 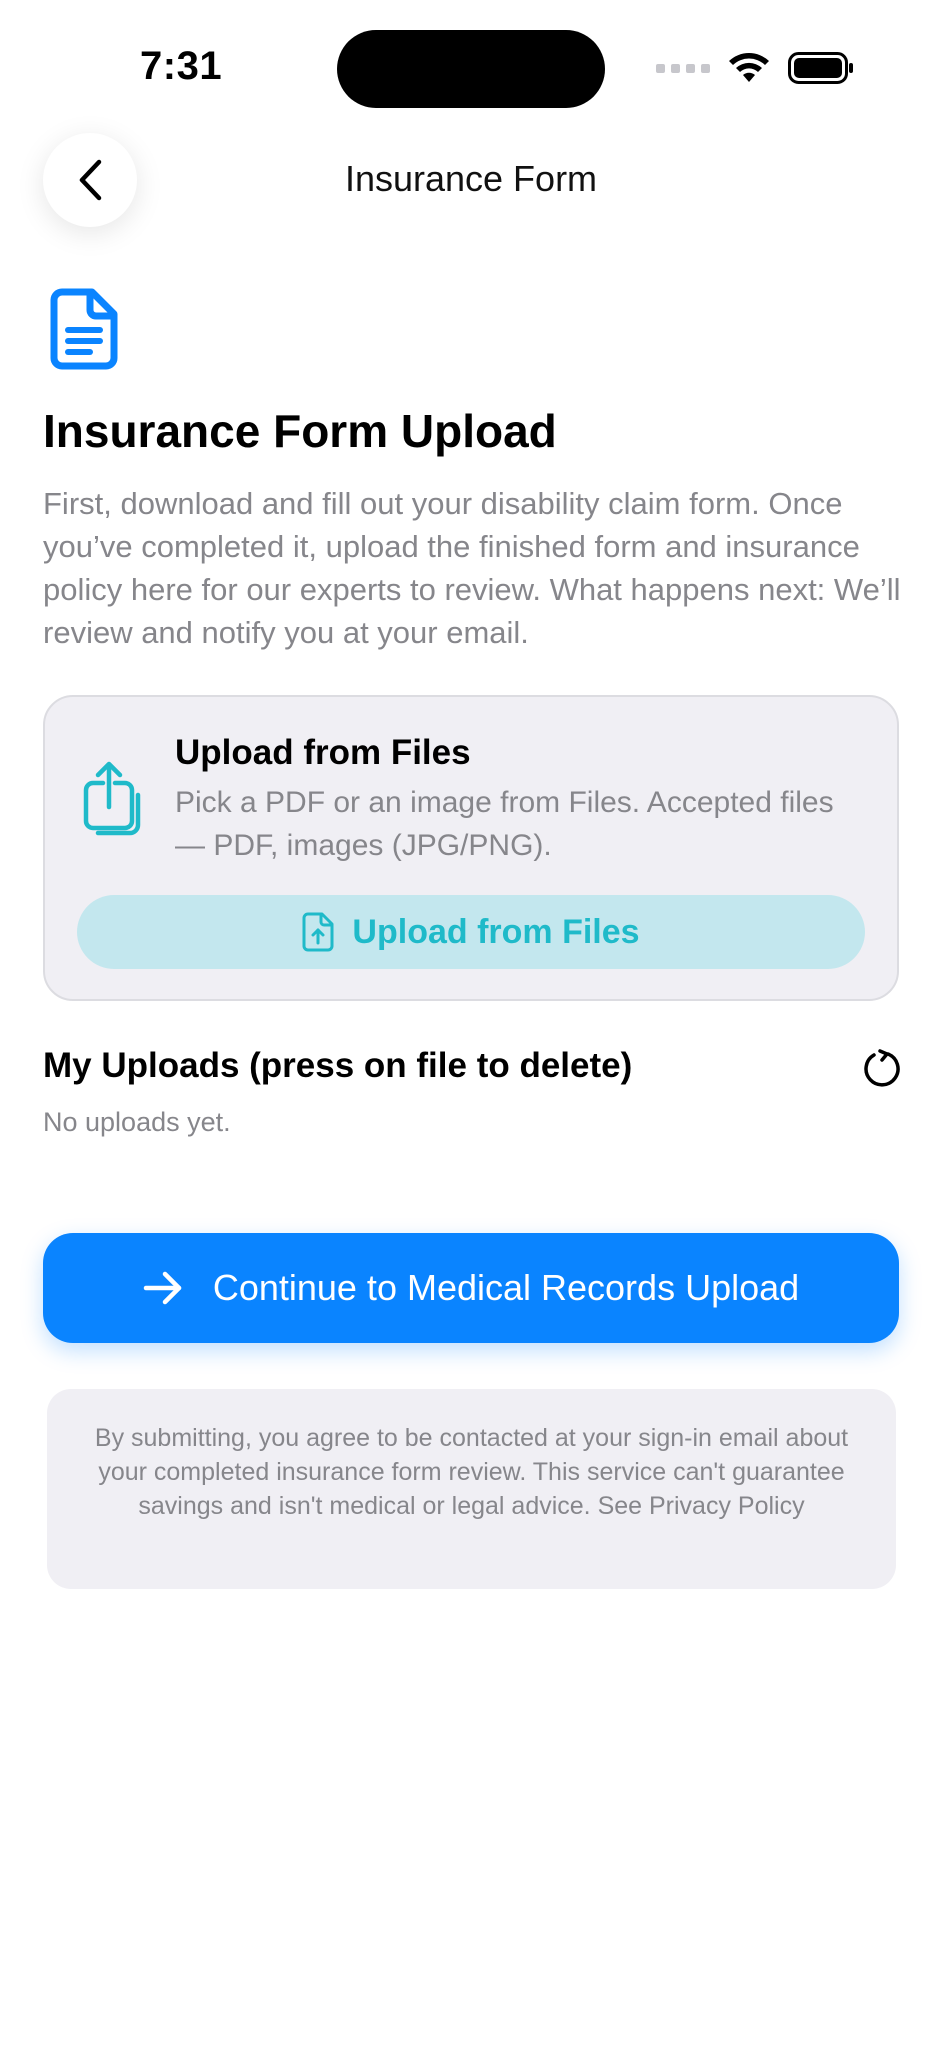 What do you see at coordinates (471, 69) in the screenshot?
I see `dynamic-island` at bounding box center [471, 69].